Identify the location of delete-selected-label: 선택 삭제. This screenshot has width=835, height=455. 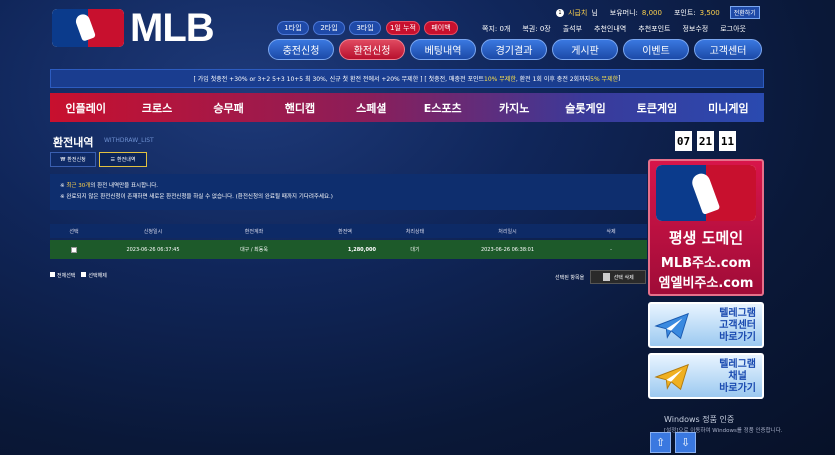
(623, 277).